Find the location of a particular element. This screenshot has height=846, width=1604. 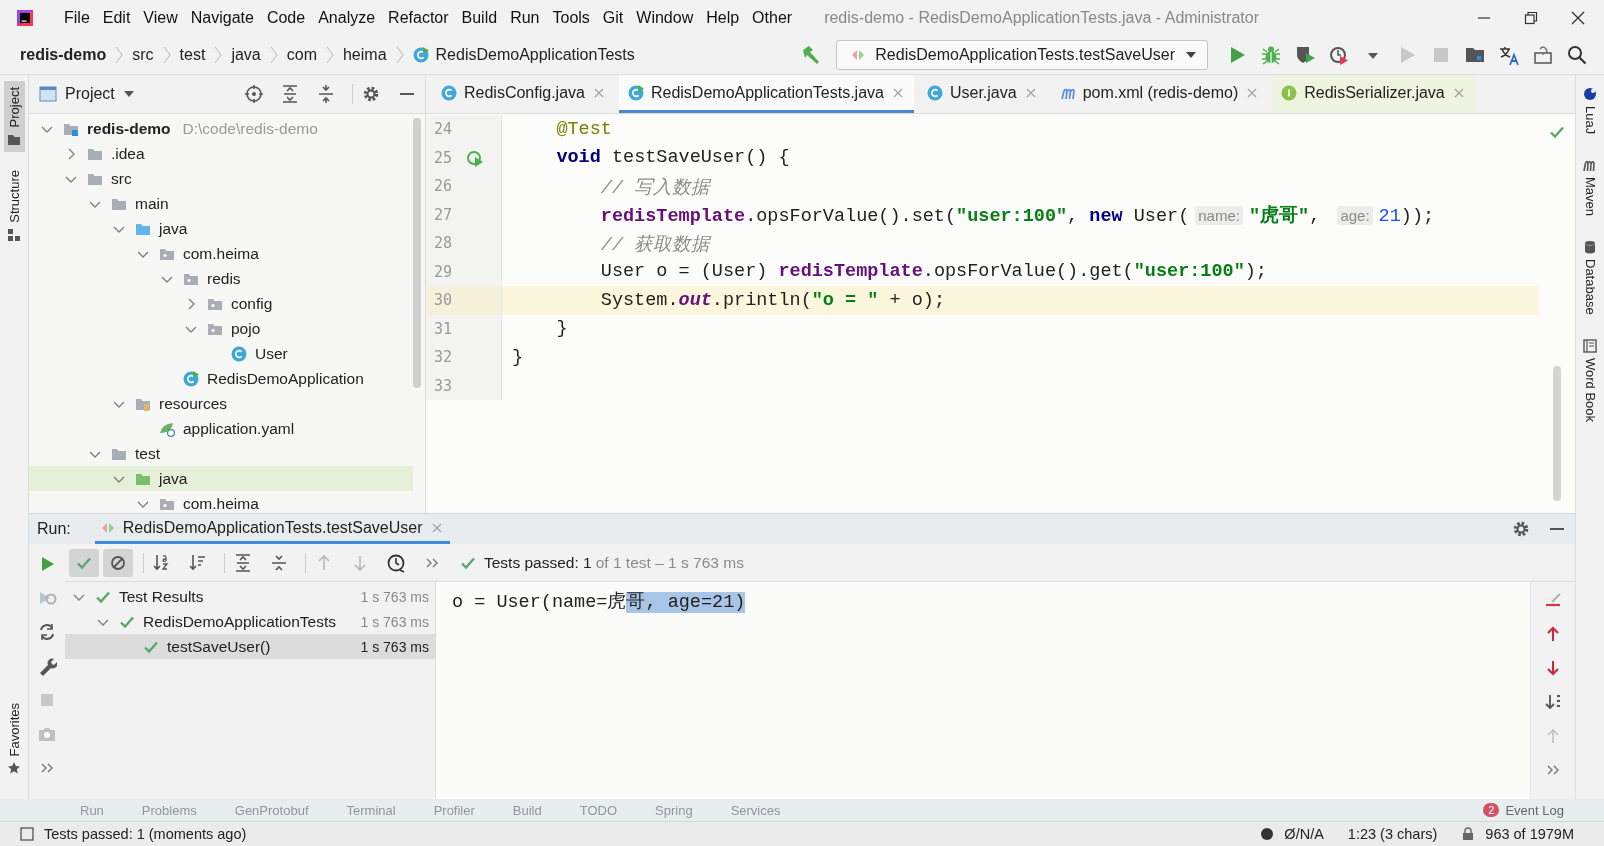

tool-window-button: Maven is located at coordinates (1590, 187).